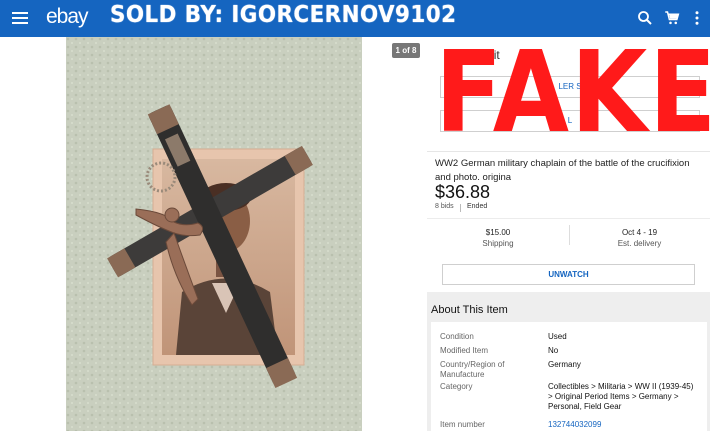 The width and height of the screenshot is (710, 431). Describe the element at coordinates (639, 243) in the screenshot. I see `delivery-label: Est. delivery` at that location.